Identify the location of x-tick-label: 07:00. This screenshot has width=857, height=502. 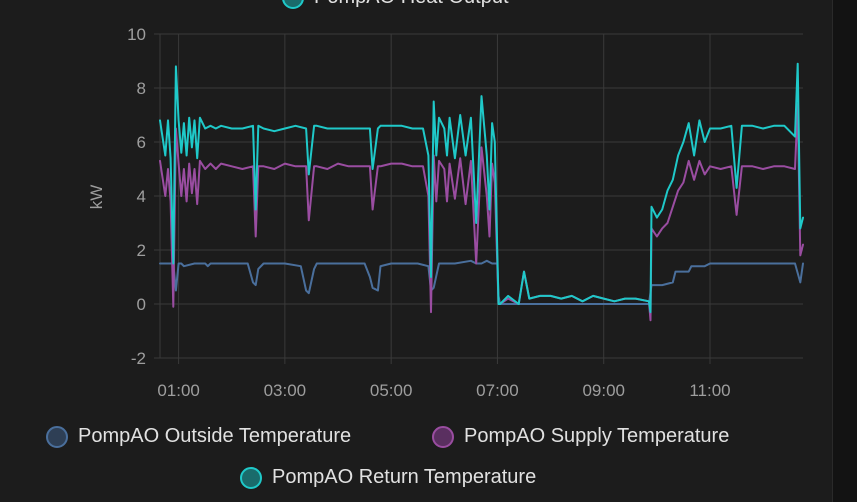
(497, 390).